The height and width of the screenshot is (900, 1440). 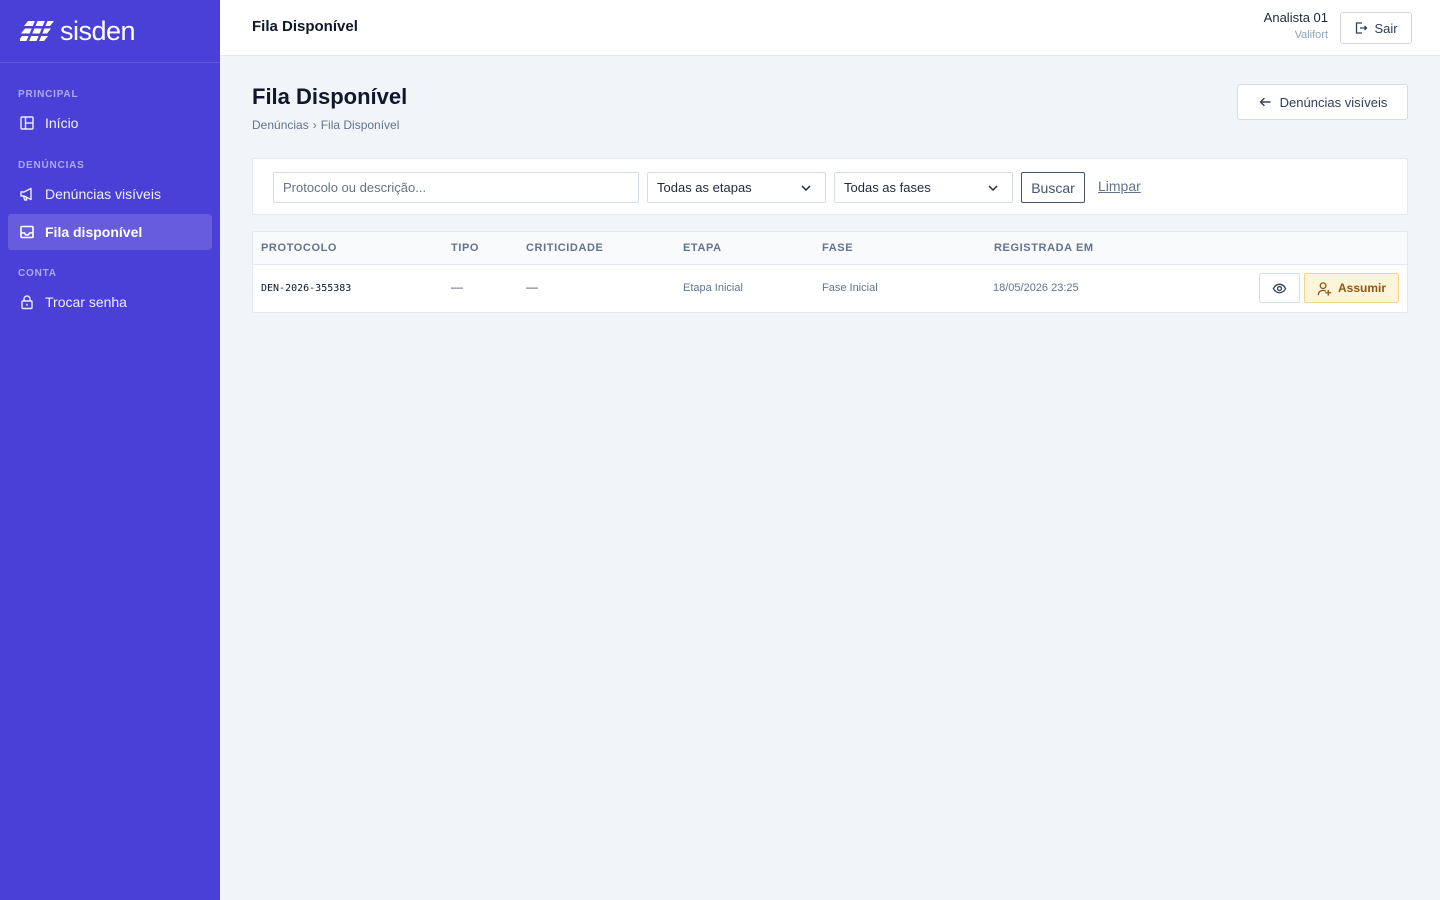 What do you see at coordinates (360, 125) in the screenshot?
I see `breadcrumb-current: Fila Disponível` at bounding box center [360, 125].